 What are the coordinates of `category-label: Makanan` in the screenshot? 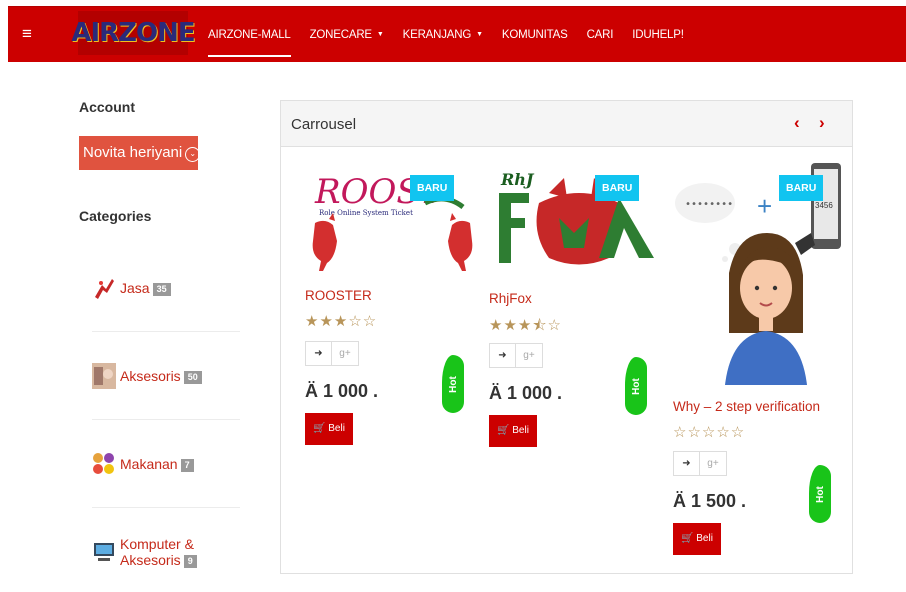 It's located at (149, 463).